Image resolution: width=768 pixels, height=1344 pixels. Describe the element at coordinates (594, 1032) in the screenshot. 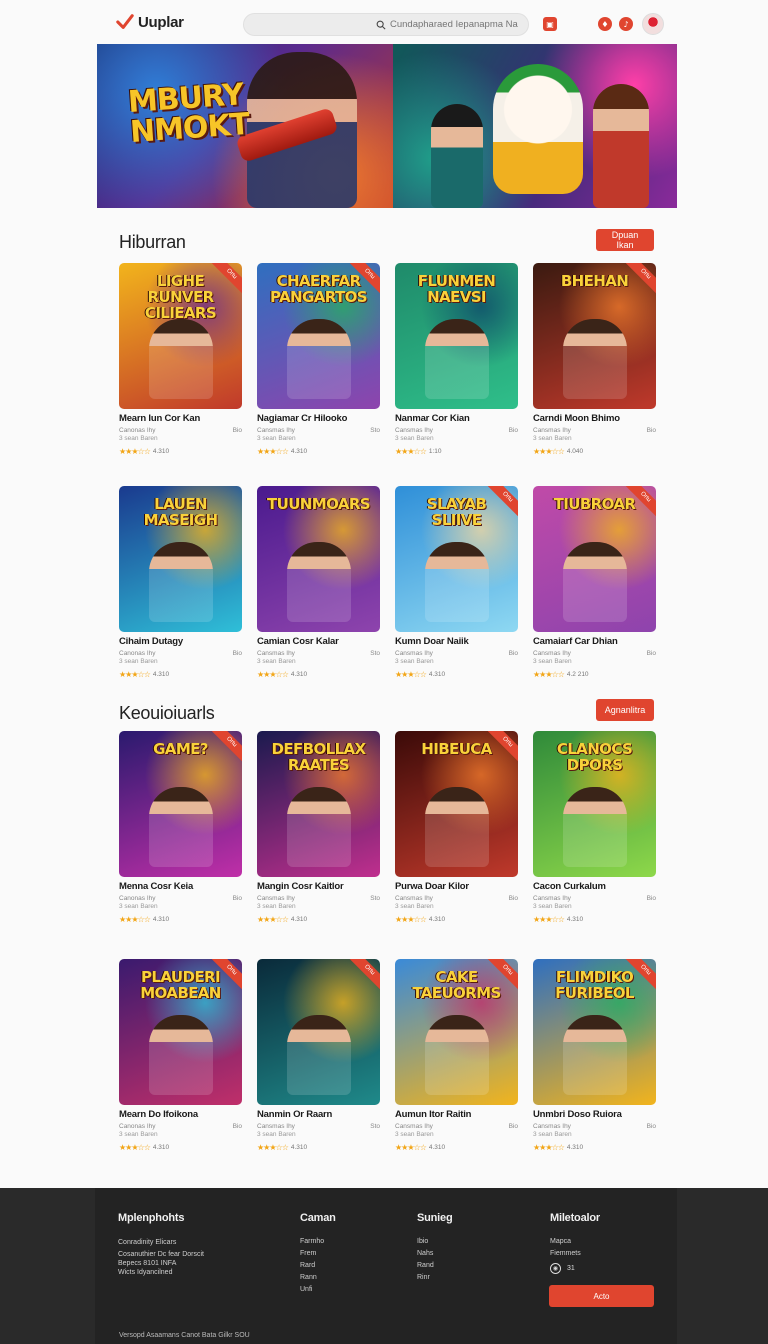

I see `game-thumbnail: FLIMDIKO FURIBEOL Ortu` at that location.